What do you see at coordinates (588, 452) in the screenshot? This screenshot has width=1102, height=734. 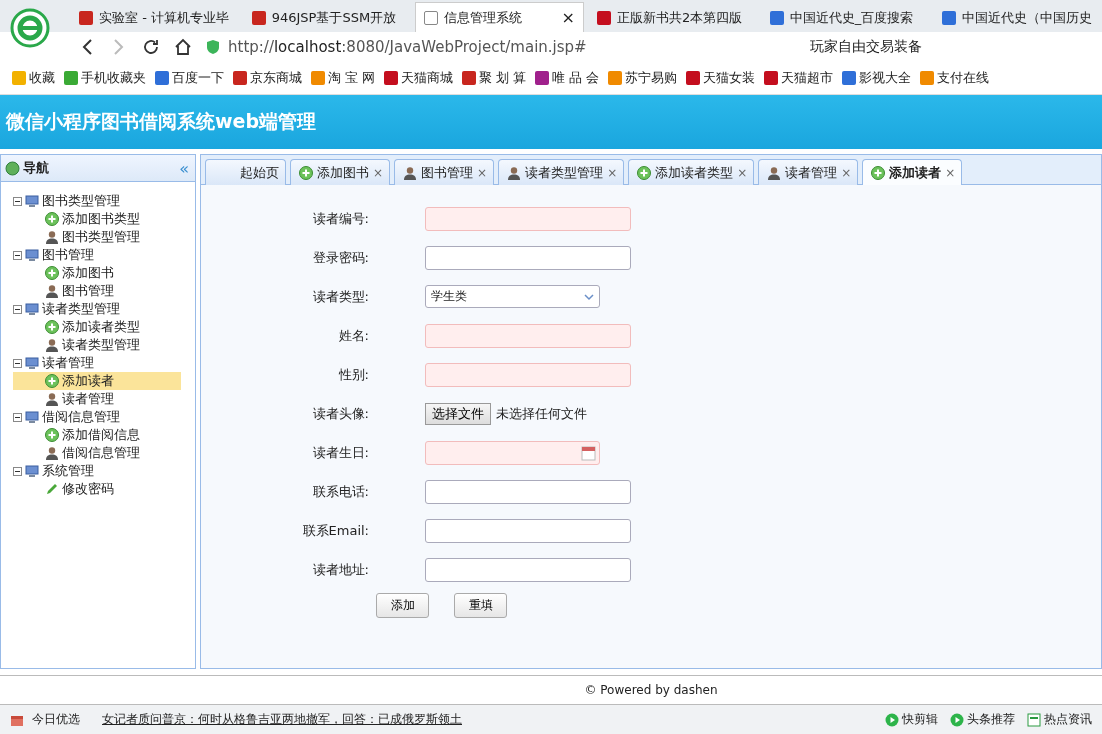 I see `calendar-icon` at bounding box center [588, 452].